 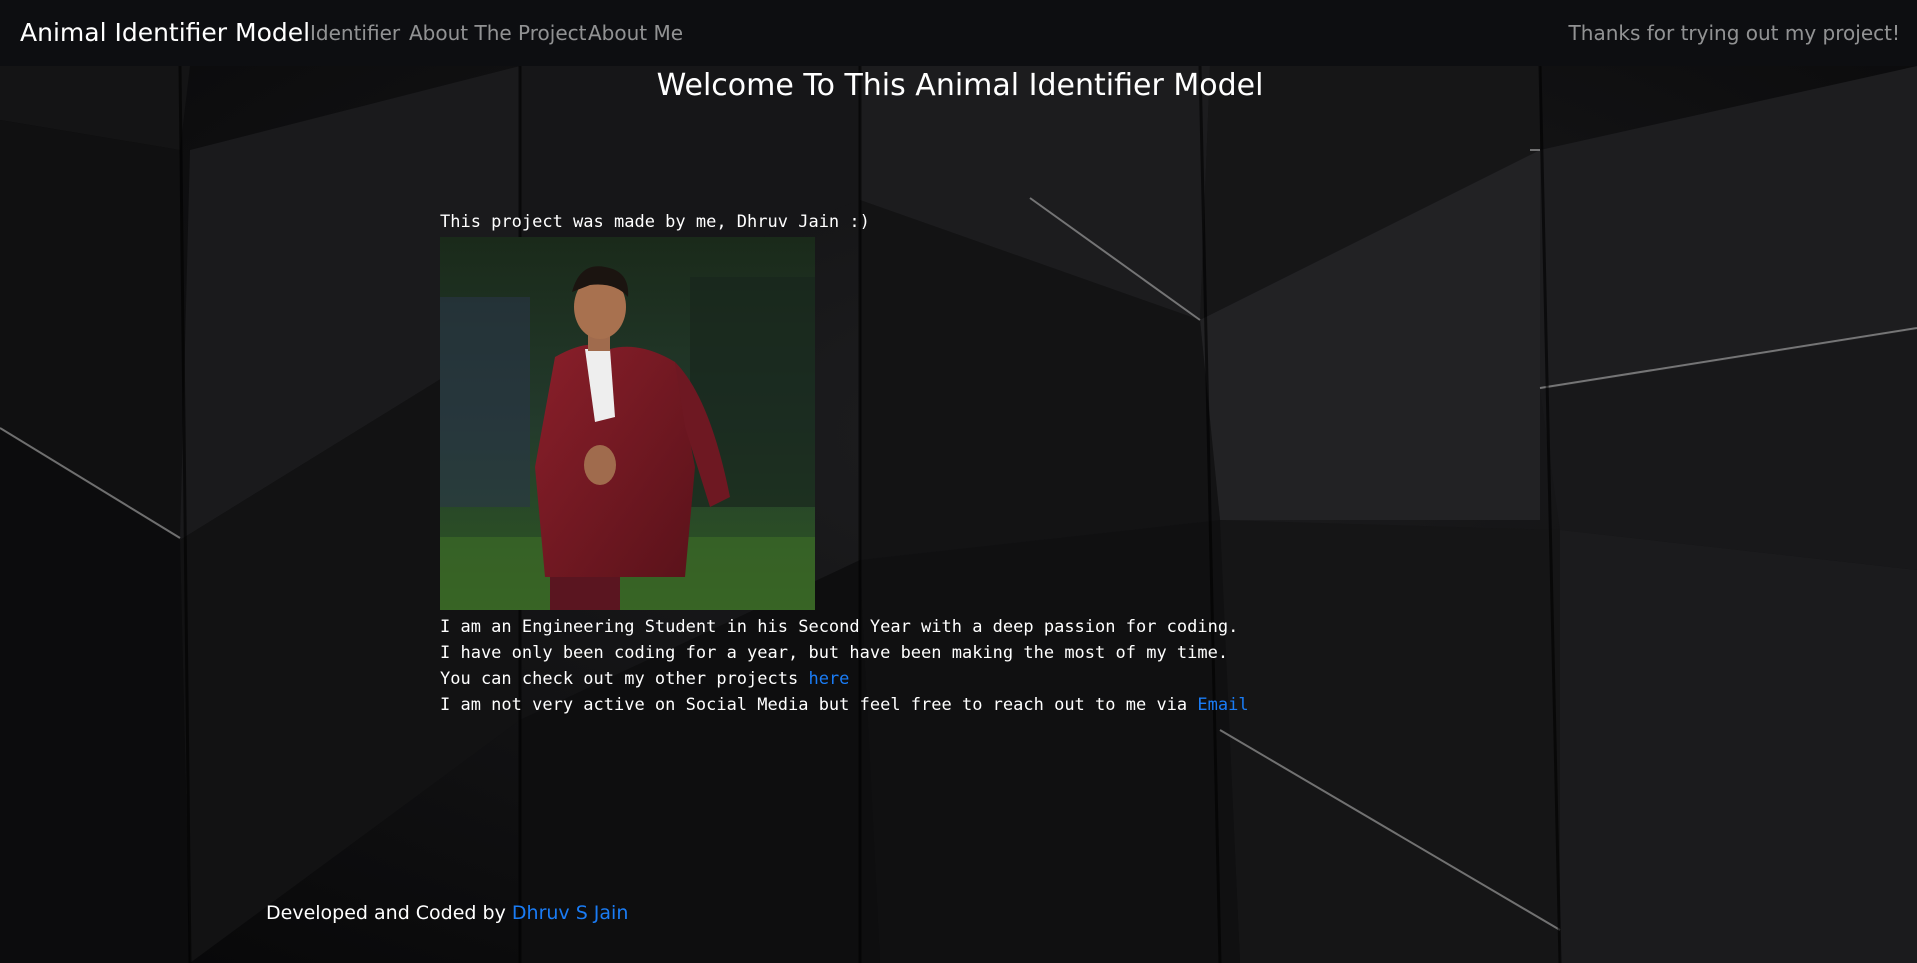 I want to click on email-link: Email, so click(x=1222, y=705).